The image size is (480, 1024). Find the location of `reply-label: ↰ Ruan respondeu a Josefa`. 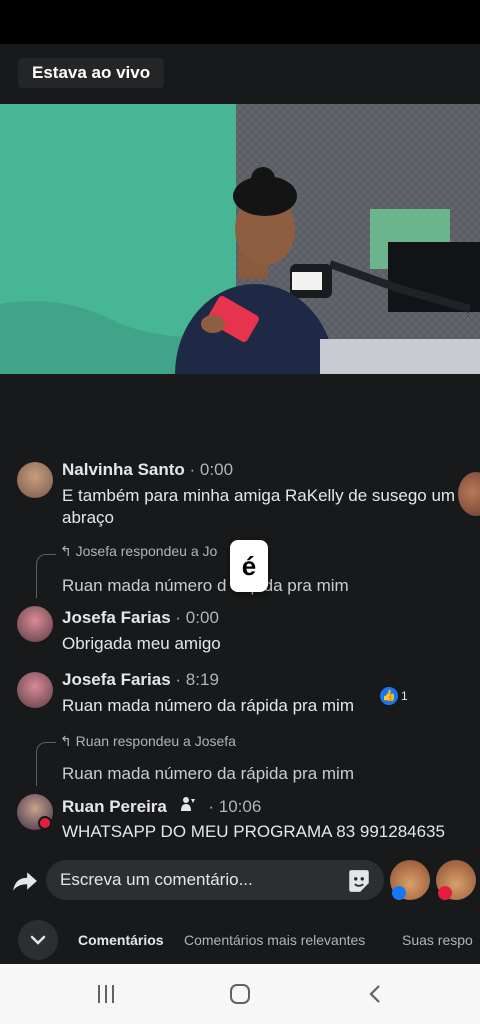

reply-label: ↰ Ruan respondeu a Josefa is located at coordinates (148, 741).